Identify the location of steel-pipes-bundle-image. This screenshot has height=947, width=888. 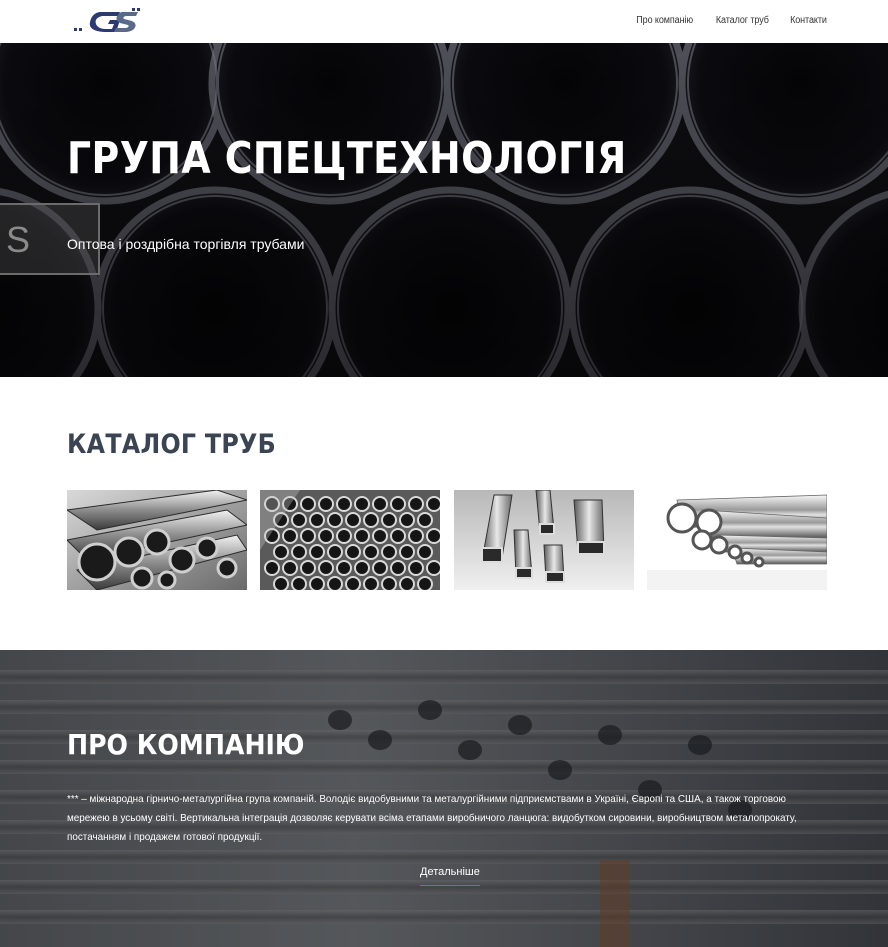
(157, 540).